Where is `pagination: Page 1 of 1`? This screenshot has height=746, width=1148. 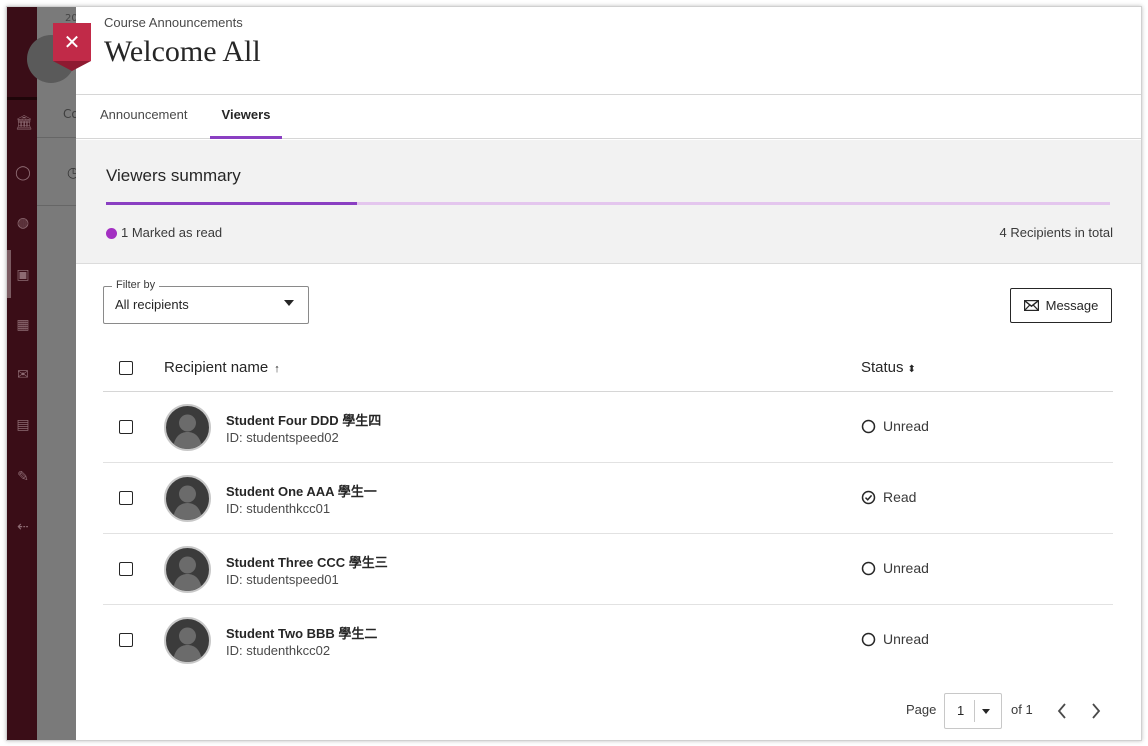
pagination: Page 1 of 1 is located at coordinates (1021, 711).